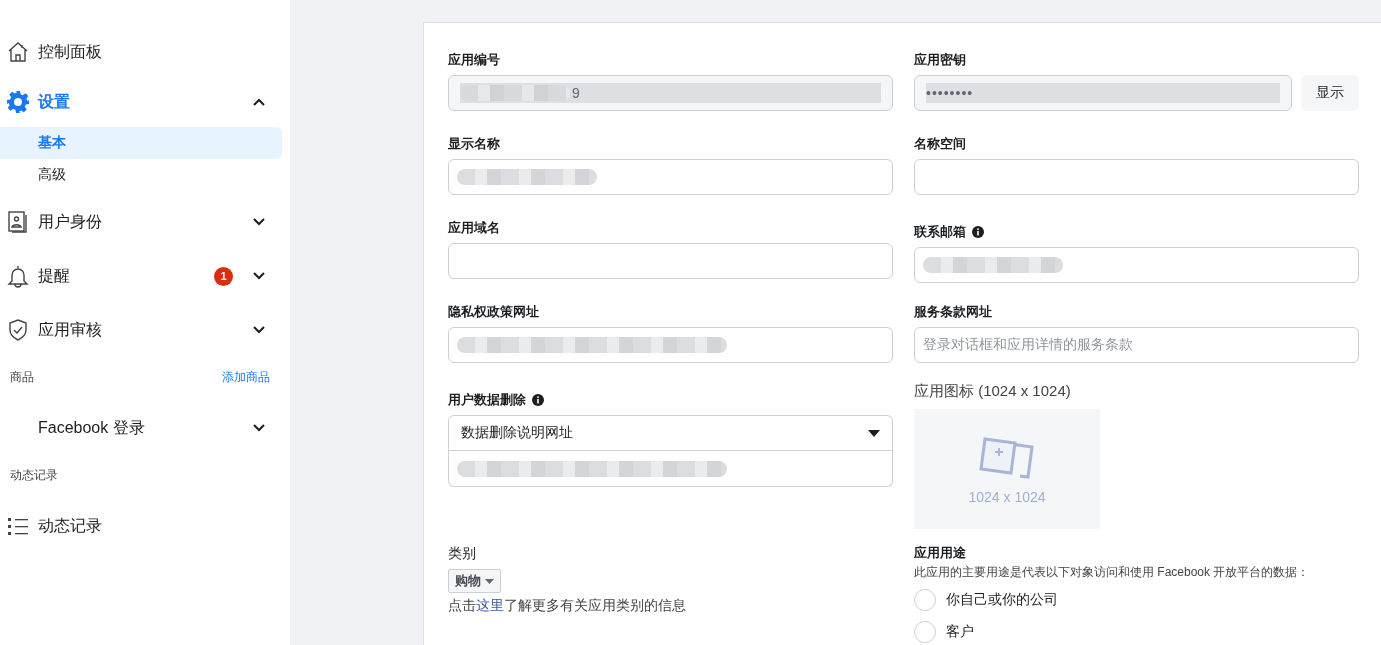  I want to click on sidebar-item: 控制面板, so click(145, 52).